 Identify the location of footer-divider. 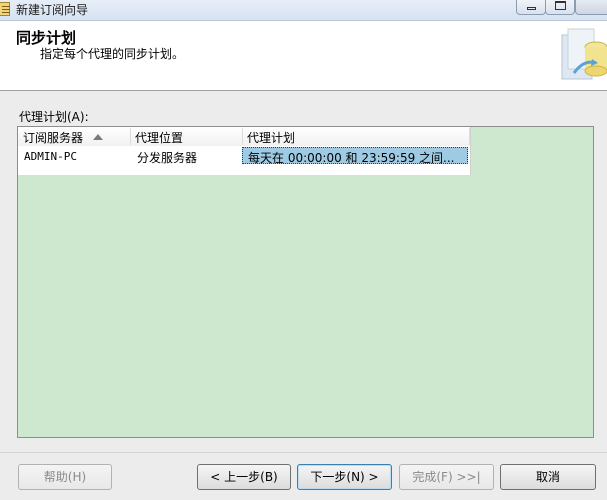
(303, 452).